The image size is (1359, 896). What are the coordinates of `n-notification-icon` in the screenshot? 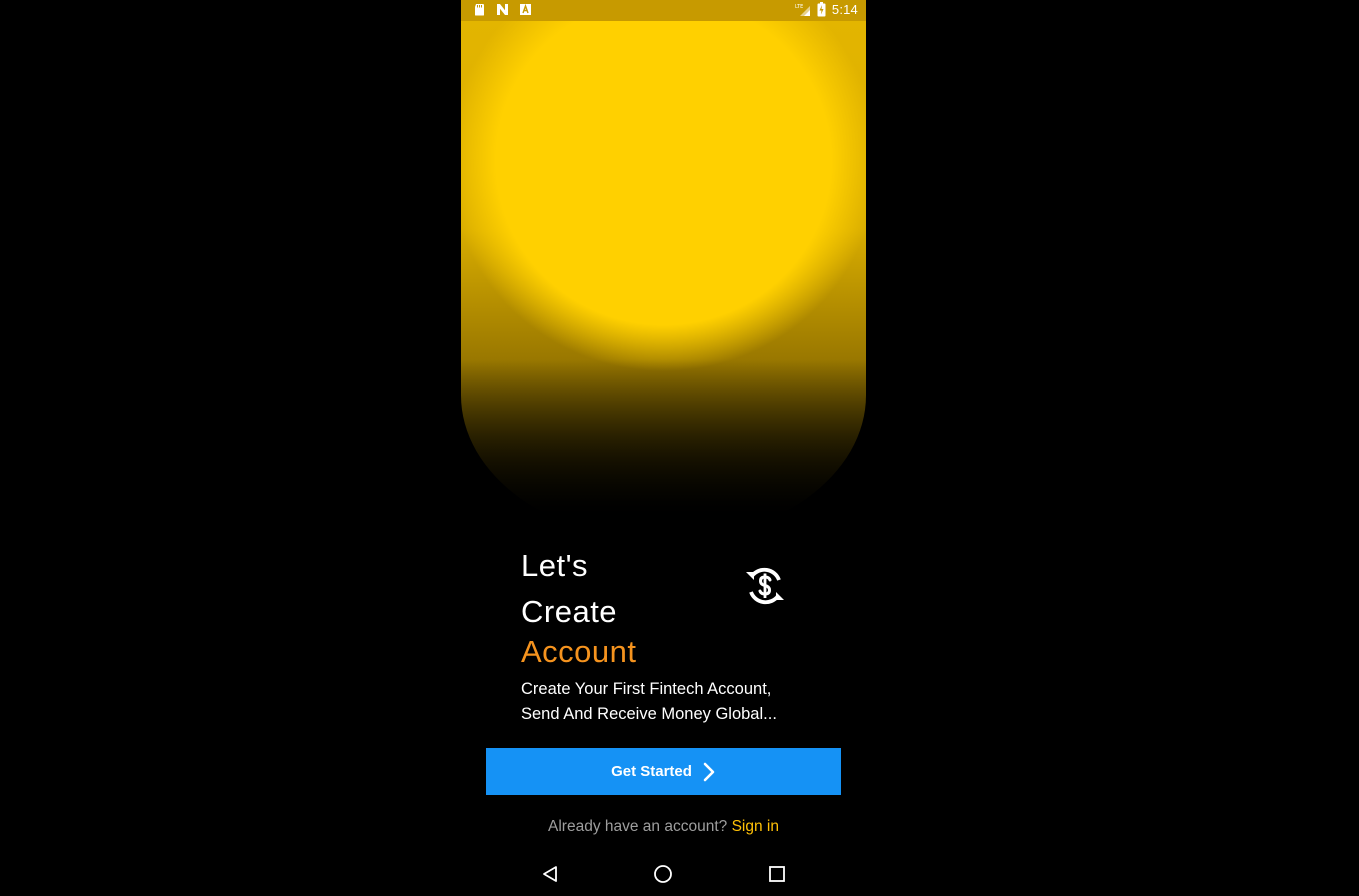 It's located at (502, 9).